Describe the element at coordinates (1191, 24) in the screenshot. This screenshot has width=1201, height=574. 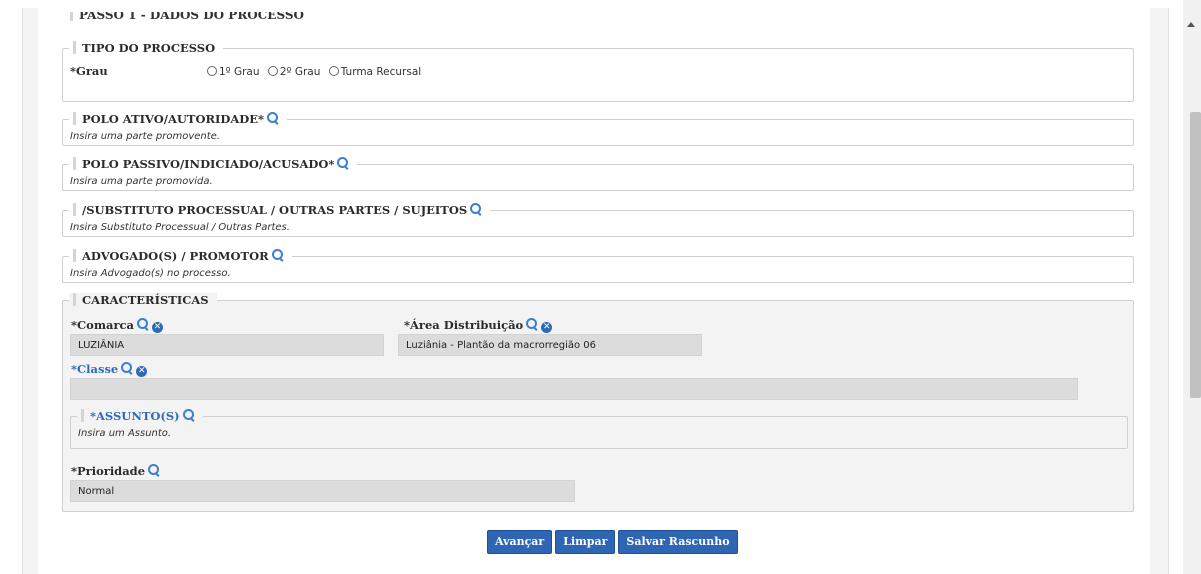
I see `scroll-up-arrow-icon` at that location.